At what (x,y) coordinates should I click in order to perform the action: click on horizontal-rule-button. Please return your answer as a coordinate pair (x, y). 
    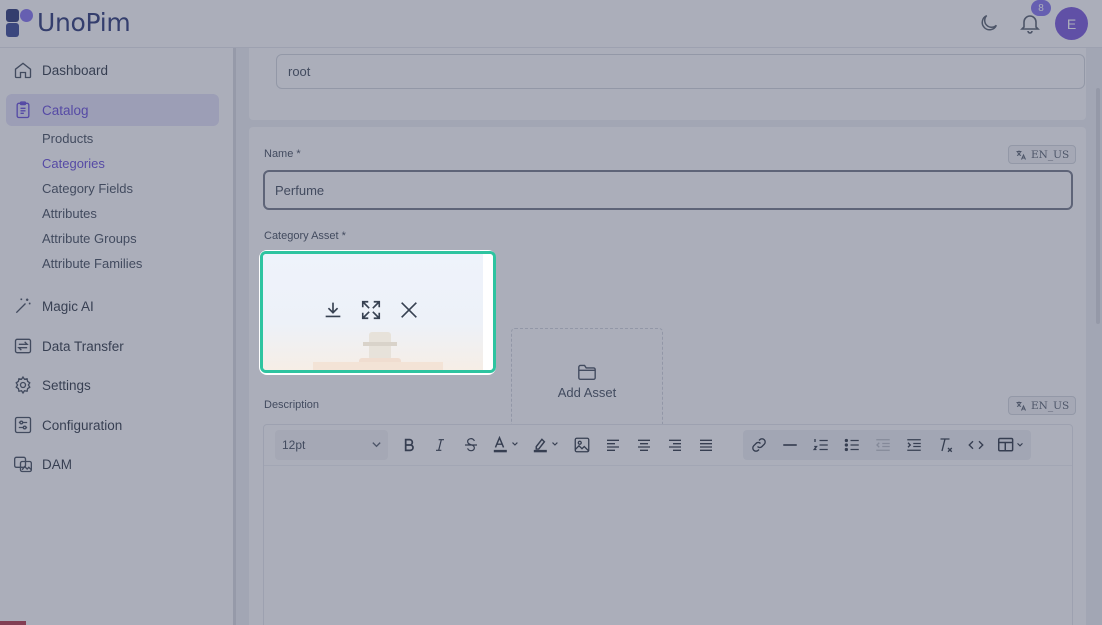
    Looking at the image, I should click on (789, 445).